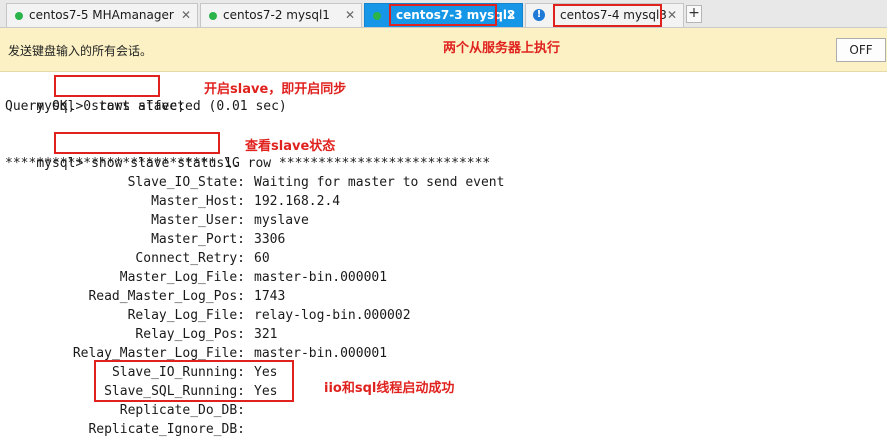  I want to click on field-name: Master_Port:, so click(198, 239).